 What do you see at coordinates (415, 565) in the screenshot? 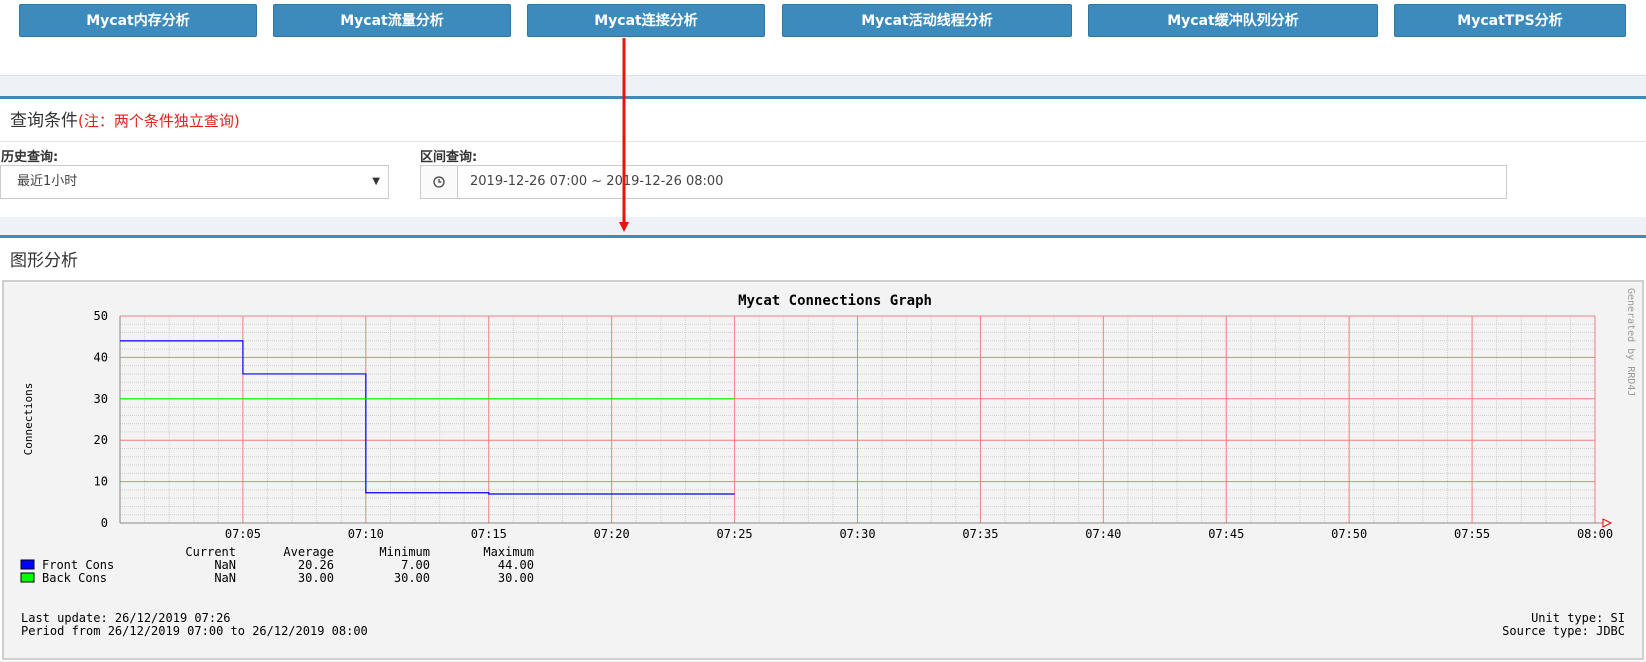
I see `legend-stat-minimum: 7.00` at bounding box center [415, 565].